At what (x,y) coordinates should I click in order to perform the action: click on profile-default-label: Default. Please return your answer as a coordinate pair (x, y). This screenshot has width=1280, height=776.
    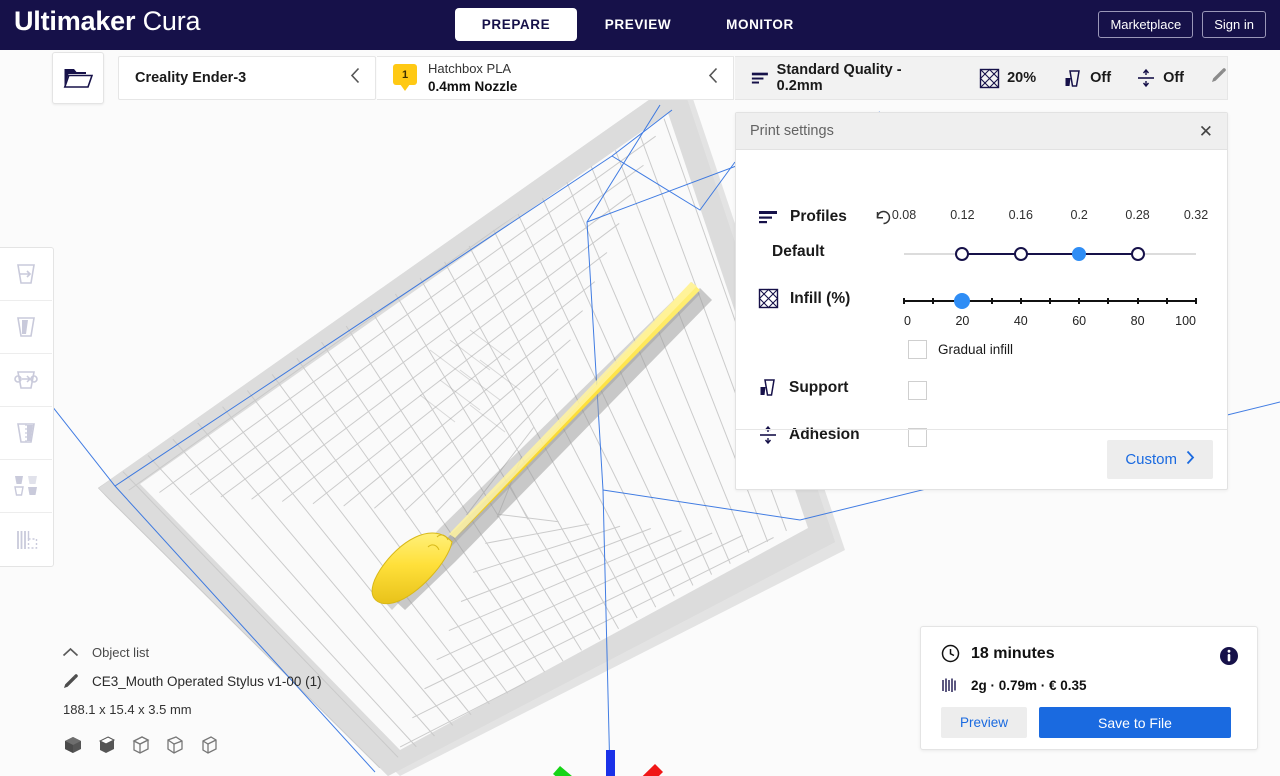
    Looking at the image, I should click on (798, 251).